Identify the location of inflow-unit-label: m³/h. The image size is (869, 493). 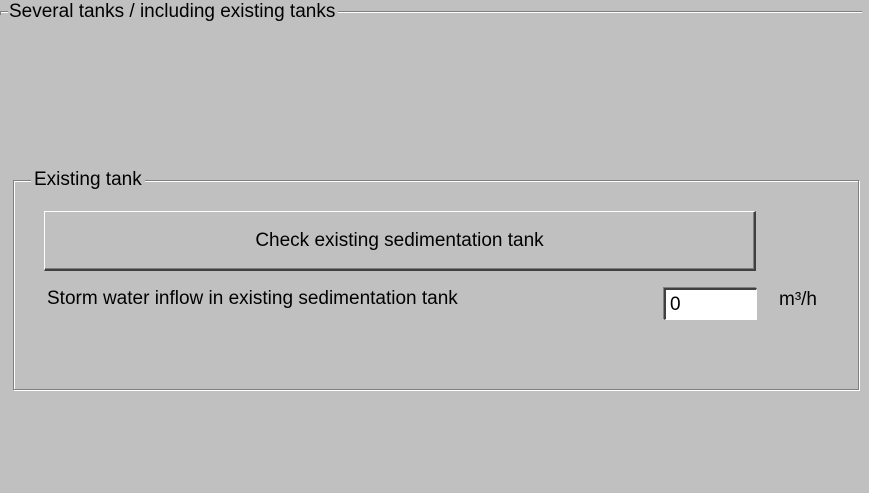
(798, 299).